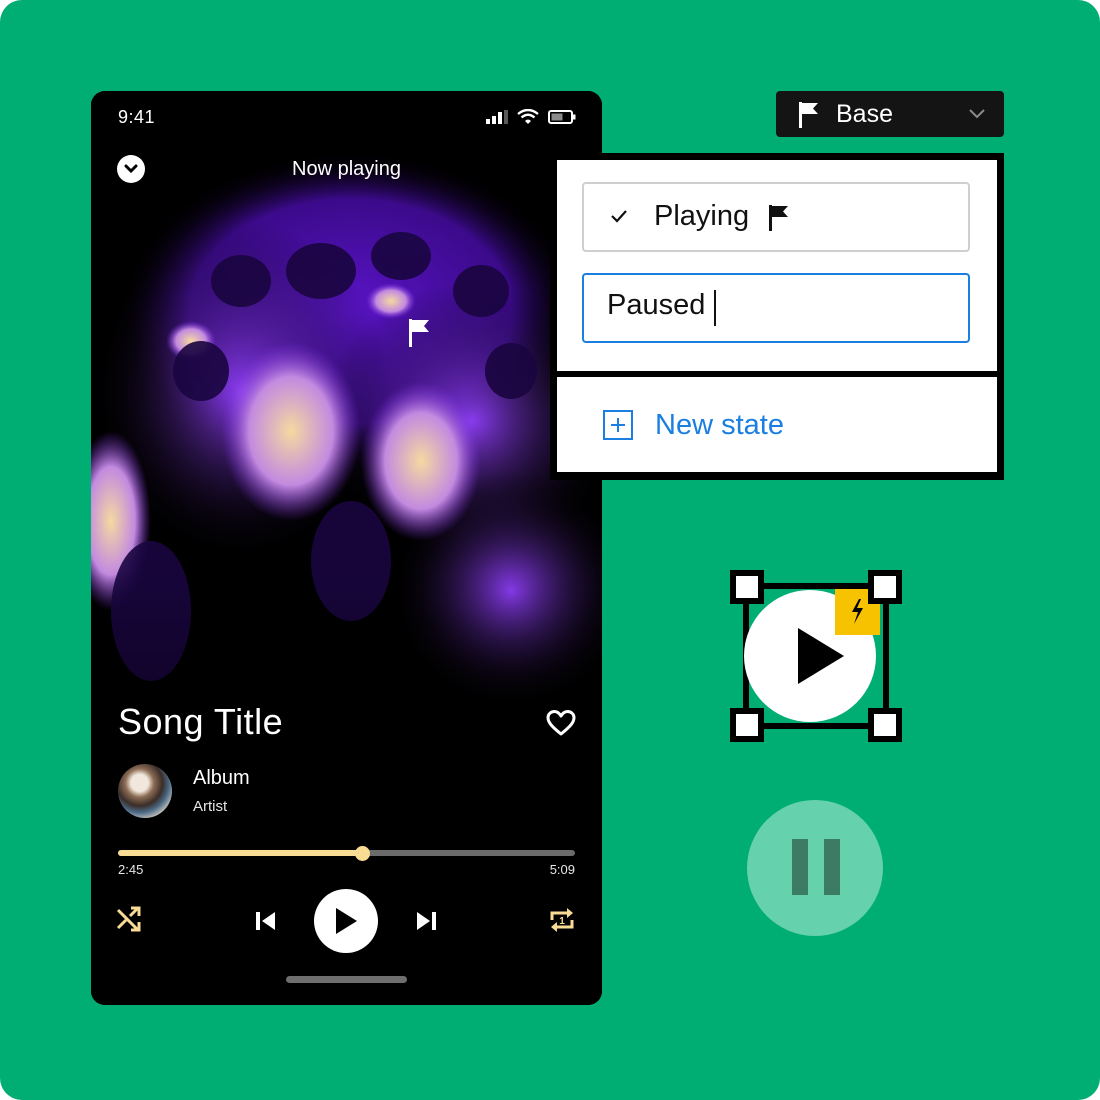  I want to click on next-button, so click(426, 921).